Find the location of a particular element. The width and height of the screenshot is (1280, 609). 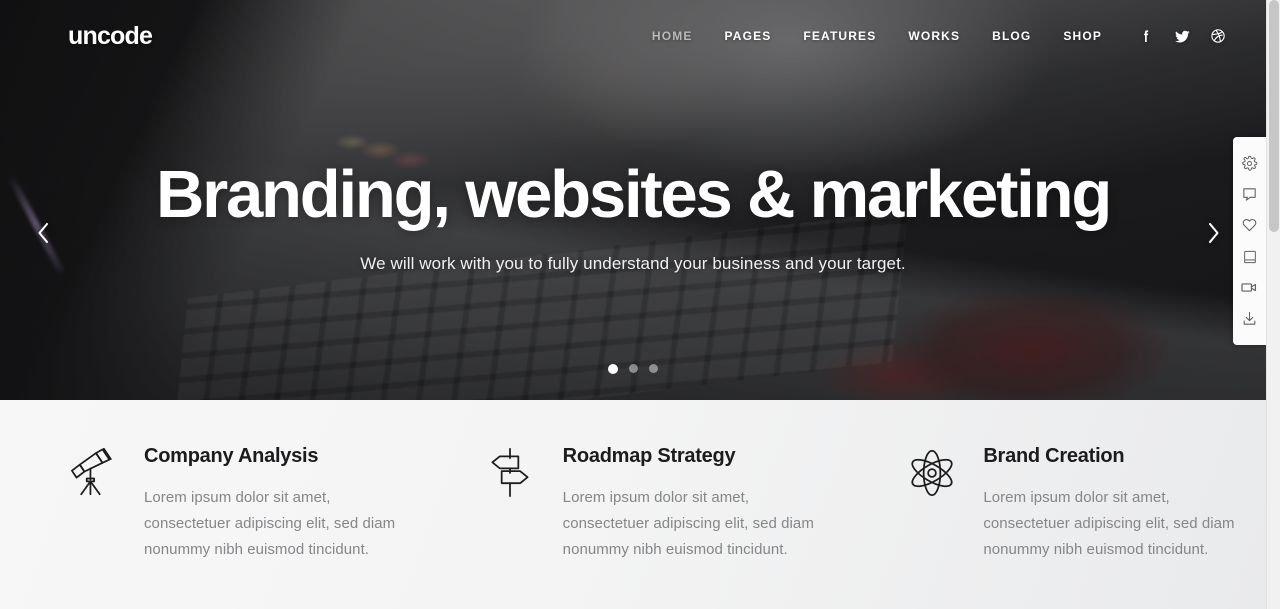

page-scrollbar is located at coordinates (1273, 304).